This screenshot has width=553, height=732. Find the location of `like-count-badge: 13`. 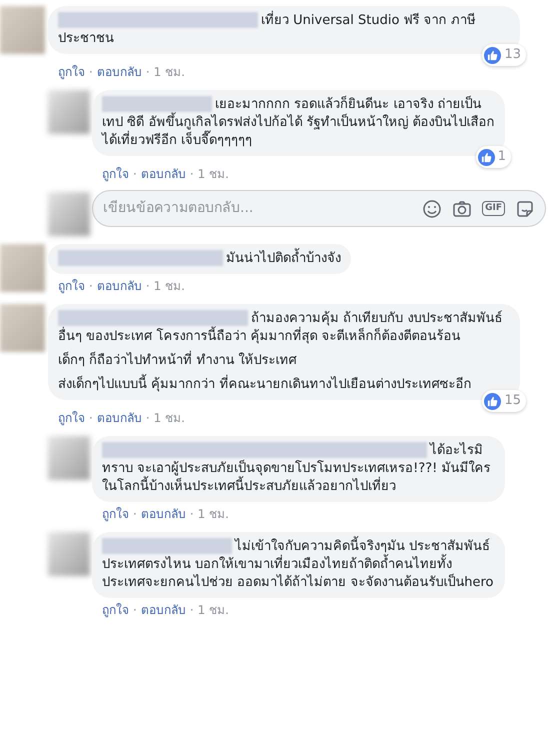

like-count-badge: 13 is located at coordinates (504, 55).